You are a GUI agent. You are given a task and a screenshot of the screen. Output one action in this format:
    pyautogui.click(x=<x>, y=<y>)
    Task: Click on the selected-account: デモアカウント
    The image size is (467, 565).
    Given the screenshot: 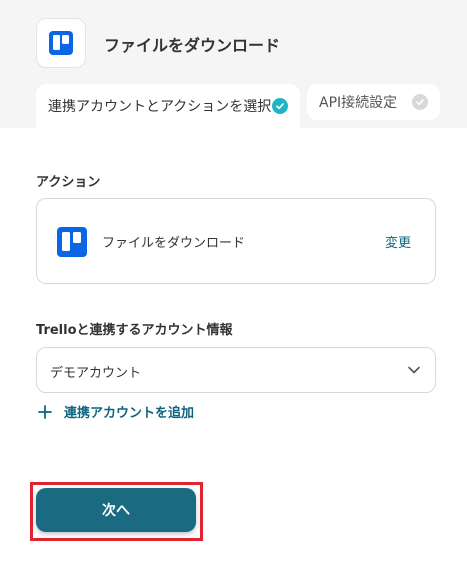 What is the action you would take?
    pyautogui.click(x=96, y=373)
    